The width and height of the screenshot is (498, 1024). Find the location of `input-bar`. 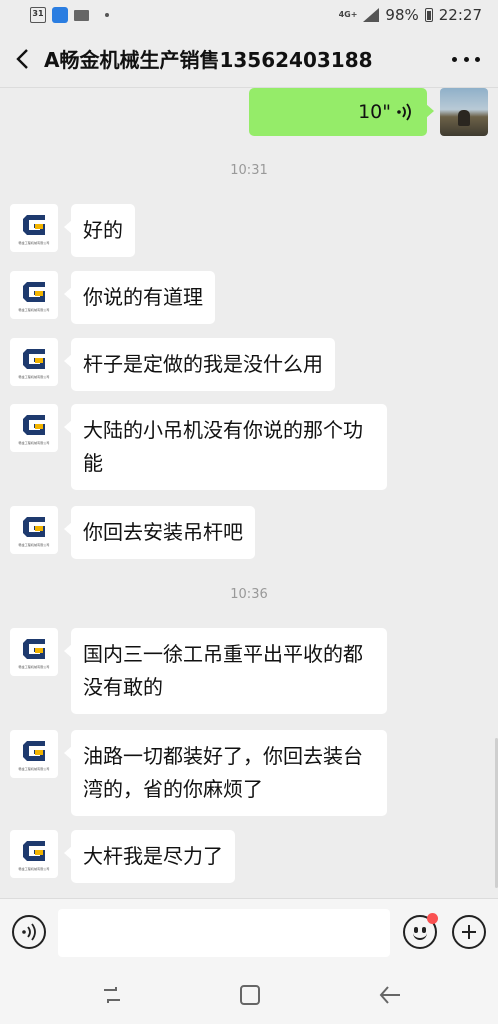

input-bar is located at coordinates (249, 932).